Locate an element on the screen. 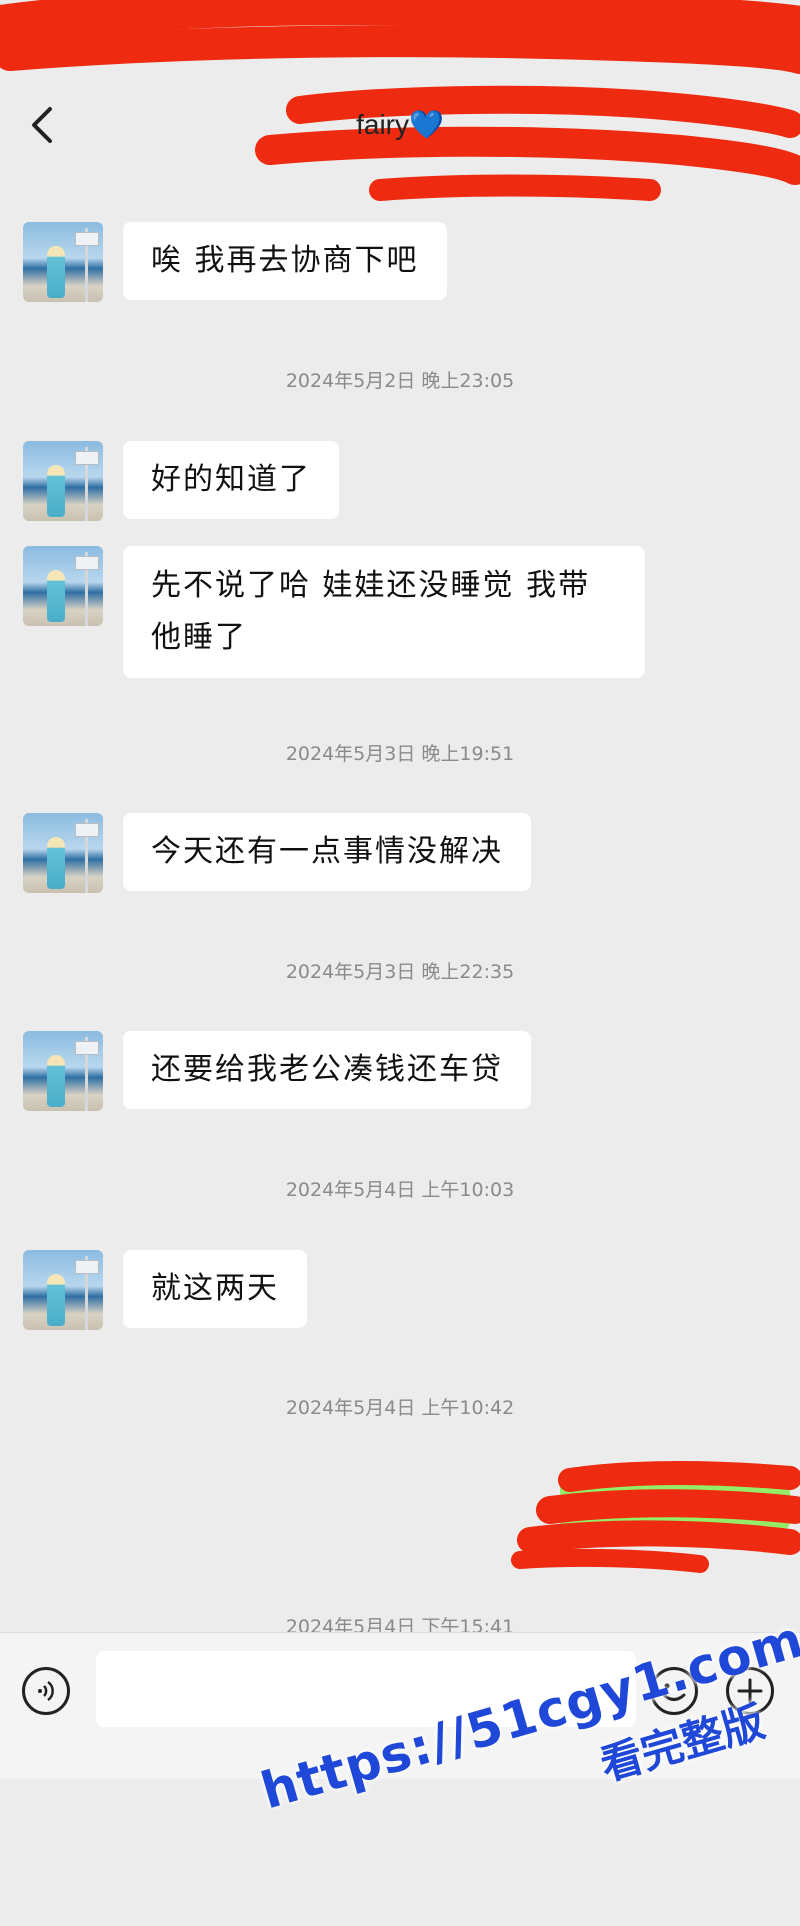 Image resolution: width=800 pixels, height=1926 pixels. message-row: 还要给我老公凑钱还车贷 is located at coordinates (277, 1071).